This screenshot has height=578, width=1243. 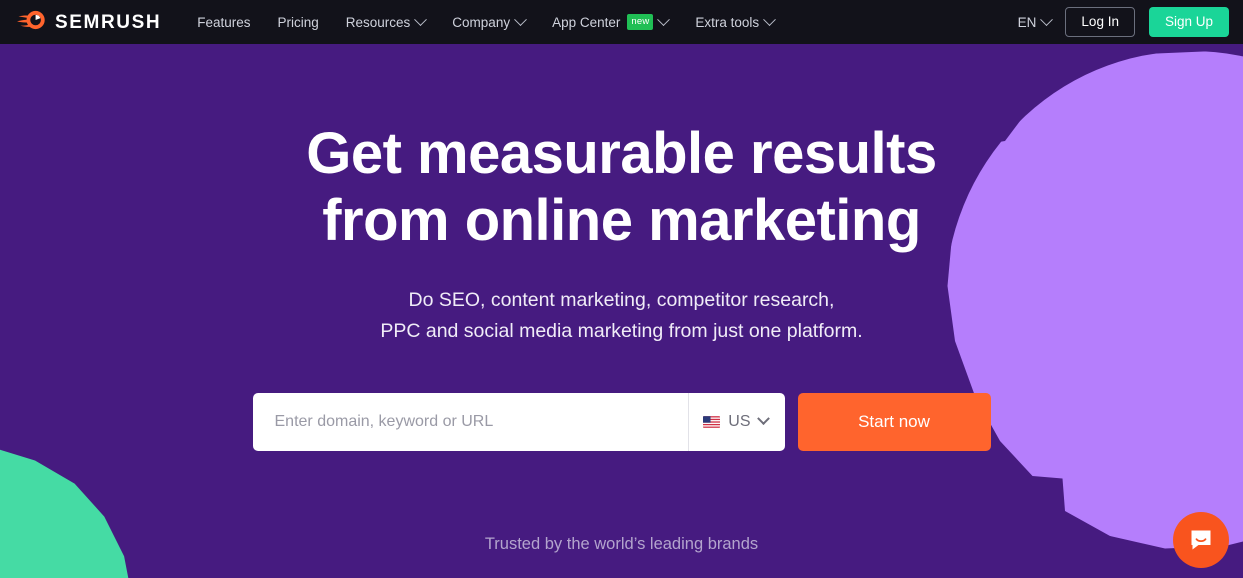 I want to click on headline-line-2: from online marketing, so click(x=621, y=221).